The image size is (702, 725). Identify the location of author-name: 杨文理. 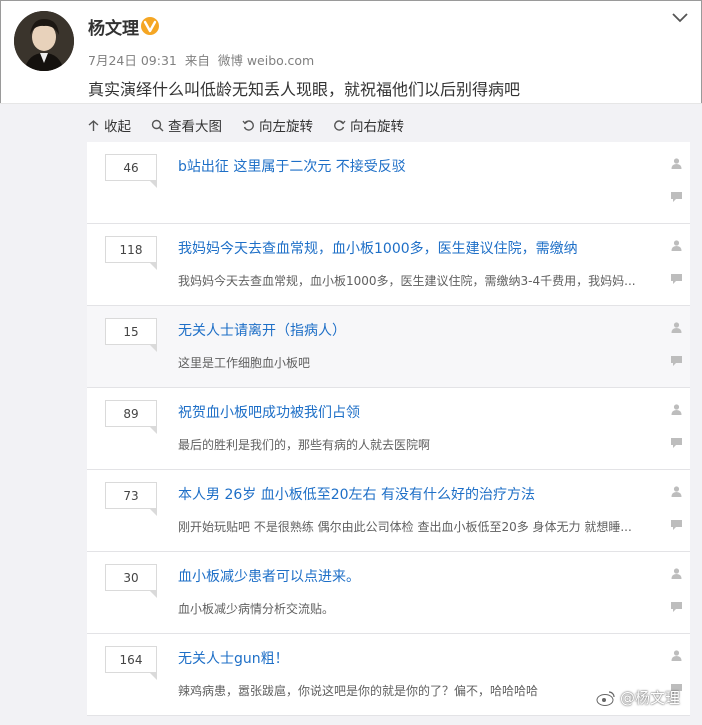
(113, 26).